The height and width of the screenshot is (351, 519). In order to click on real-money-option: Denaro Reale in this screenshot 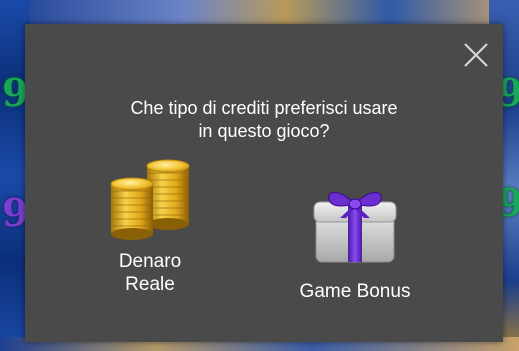, I will do `click(150, 227)`.